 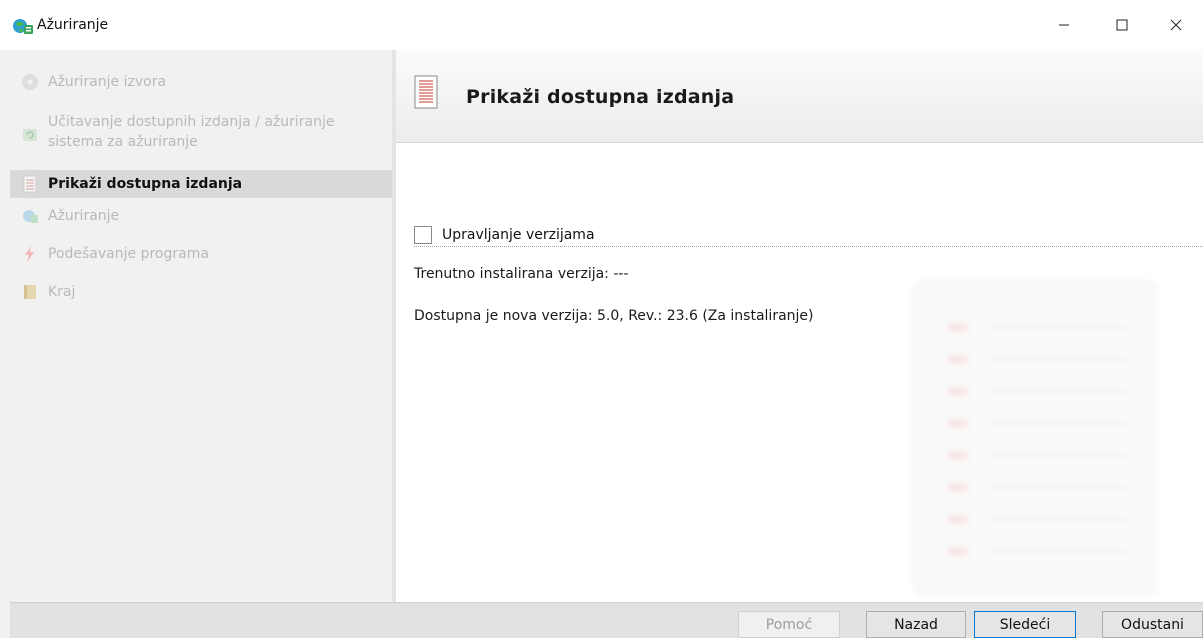 I want to click on close-button, so click(x=1176, y=25).